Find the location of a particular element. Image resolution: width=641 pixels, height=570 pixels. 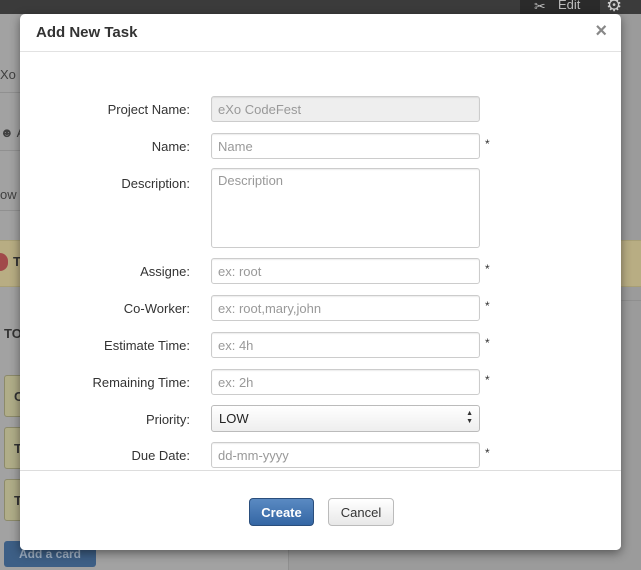

user-icon: ☻ is located at coordinates (7, 132).